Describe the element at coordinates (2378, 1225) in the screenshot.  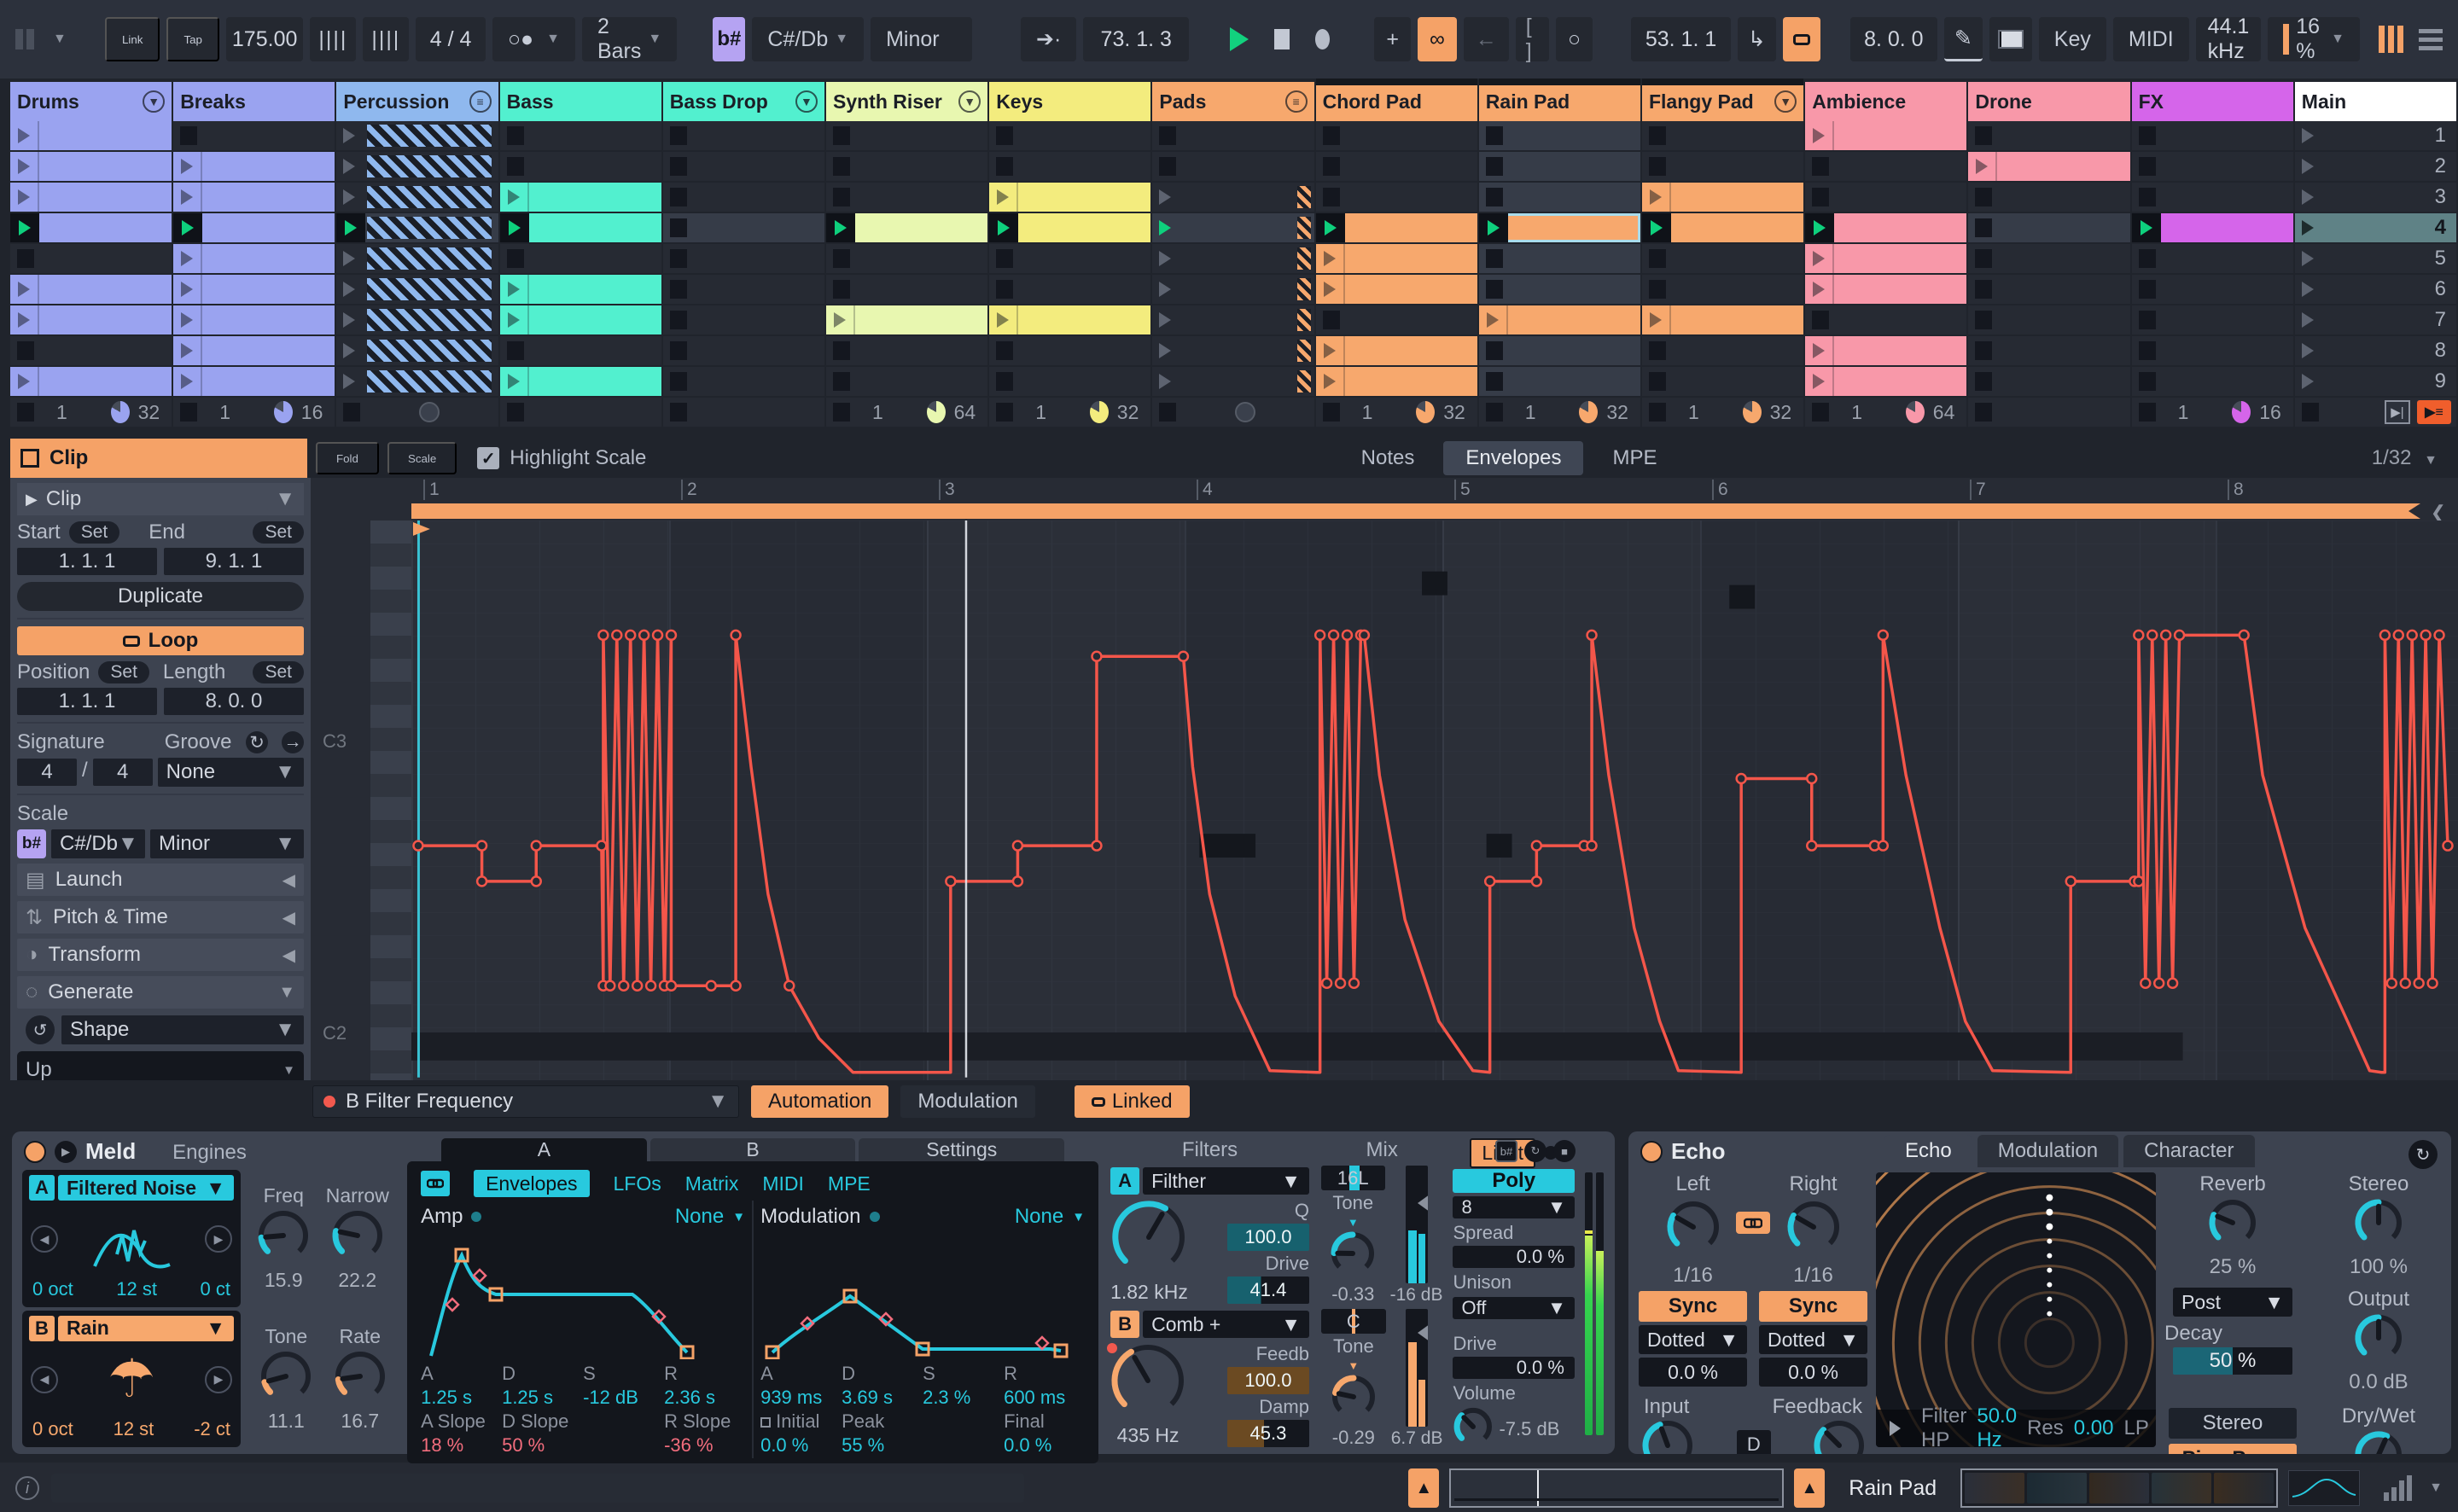
I see `stereo-width-knob` at that location.